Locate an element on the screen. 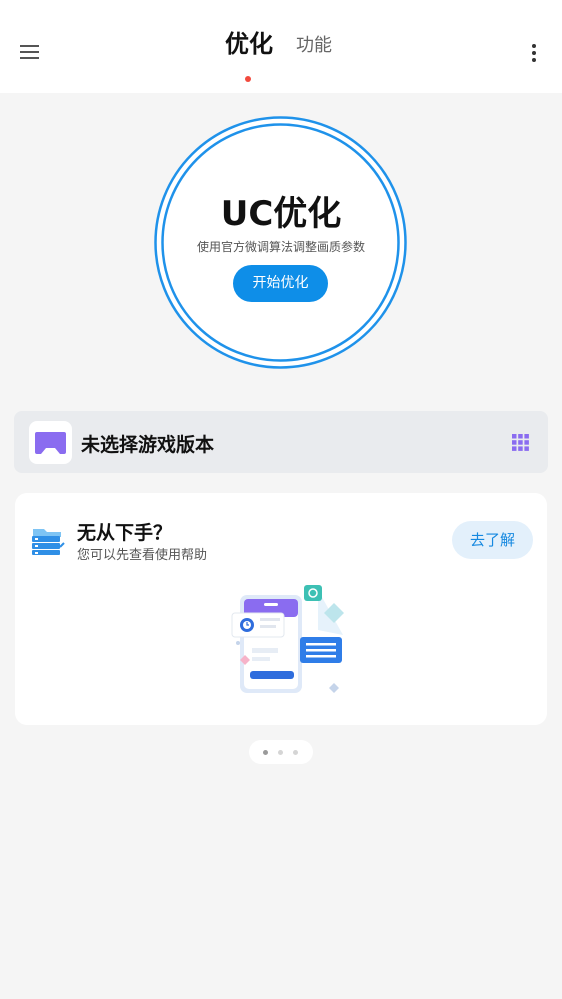 This screenshot has height=999, width=562. more-vertical-icon is located at coordinates (534, 53).